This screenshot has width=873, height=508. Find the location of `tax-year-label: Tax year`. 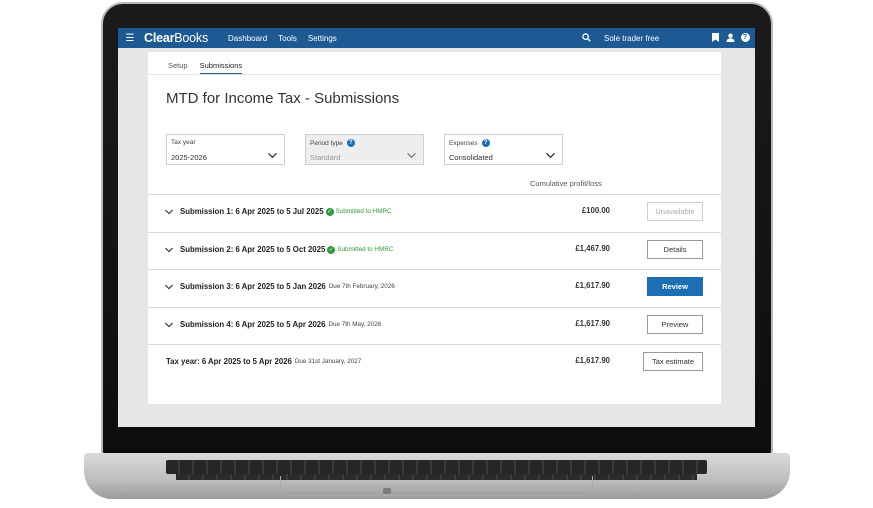

tax-year-label: Tax year is located at coordinates (183, 142).